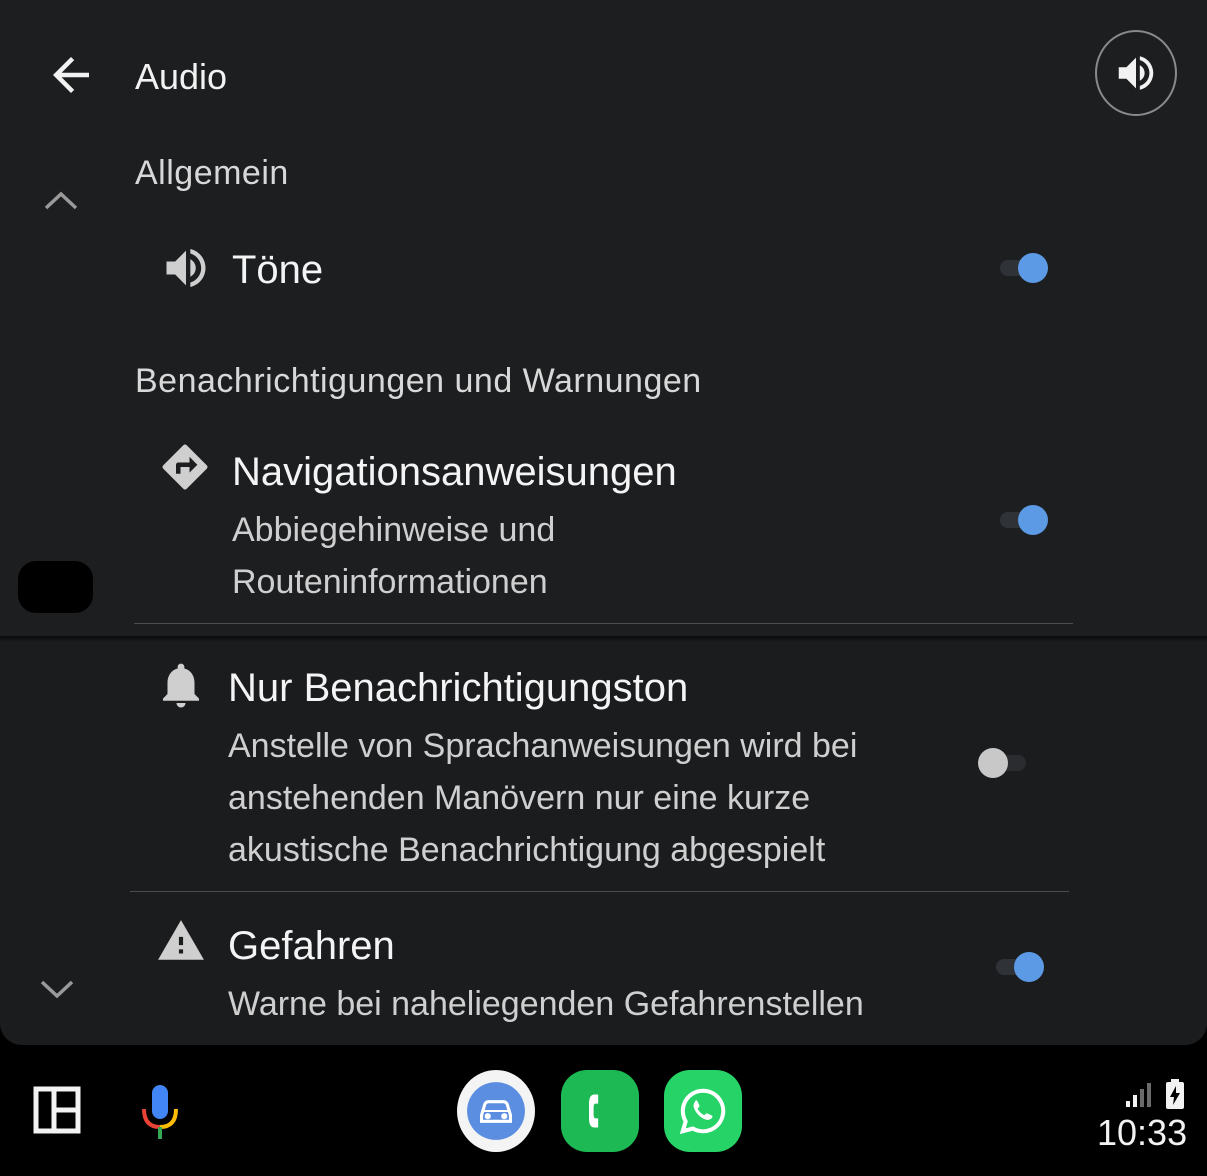 The image size is (1207, 1176). I want to click on panel-shadow, so click(603, 639).